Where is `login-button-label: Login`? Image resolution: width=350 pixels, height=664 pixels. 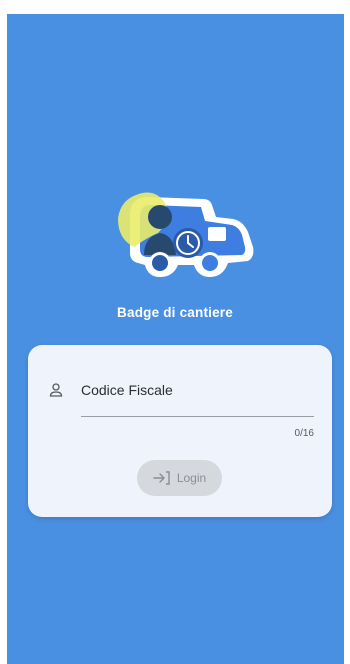 login-button-label: Login is located at coordinates (191, 478).